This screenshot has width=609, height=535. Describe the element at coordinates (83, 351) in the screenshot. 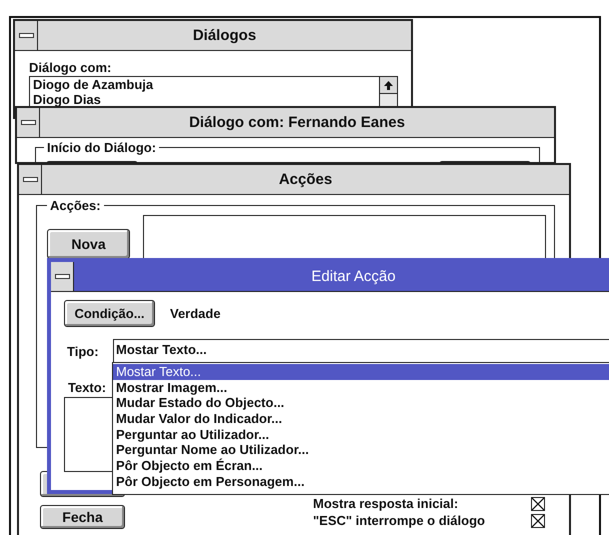

I see `field-label: Tipo:` at that location.